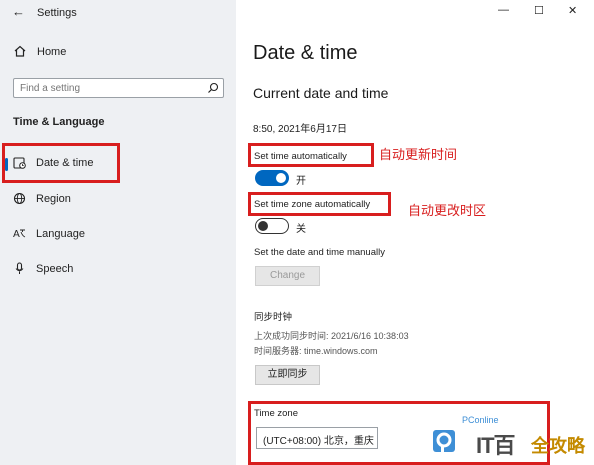 This screenshot has width=594, height=465. I want to click on watermark-tagline: 全攻略, so click(558, 446).